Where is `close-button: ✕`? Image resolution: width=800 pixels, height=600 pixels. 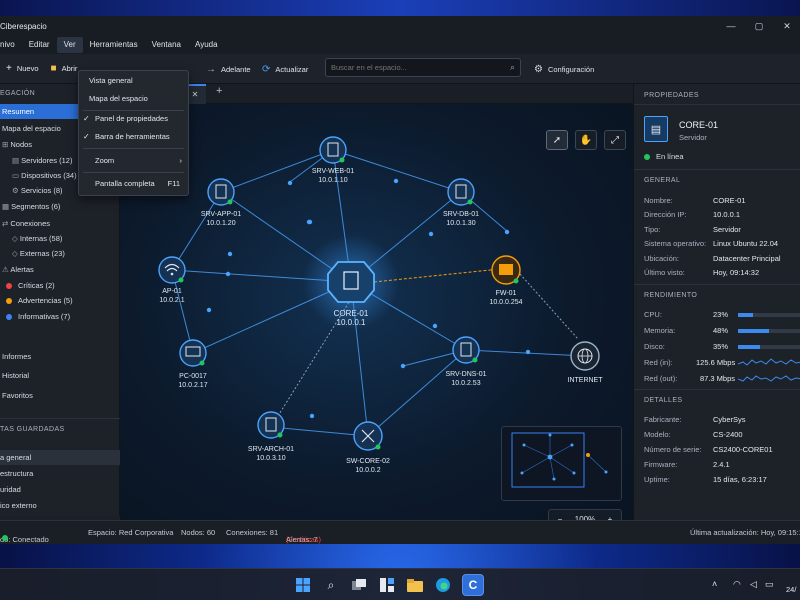 close-button: ✕ is located at coordinates (786, 26).